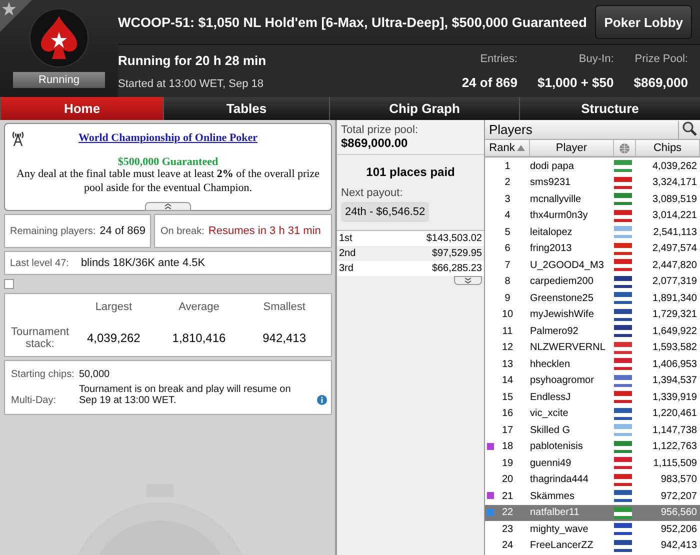  I want to click on stack-value: 4,039,262, so click(114, 337).